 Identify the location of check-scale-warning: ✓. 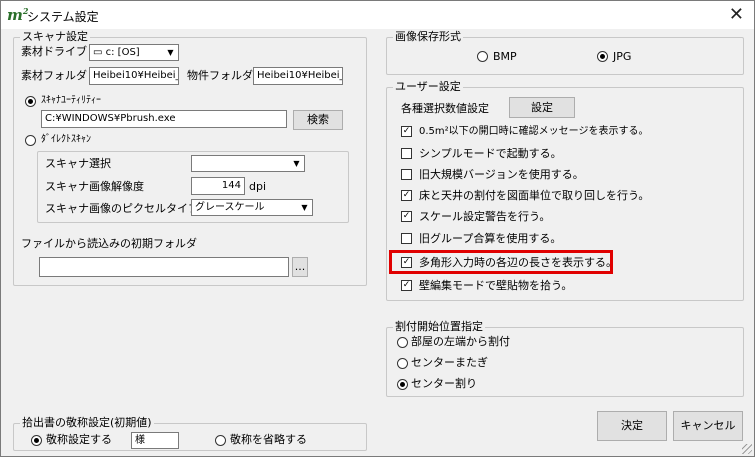
(406, 216).